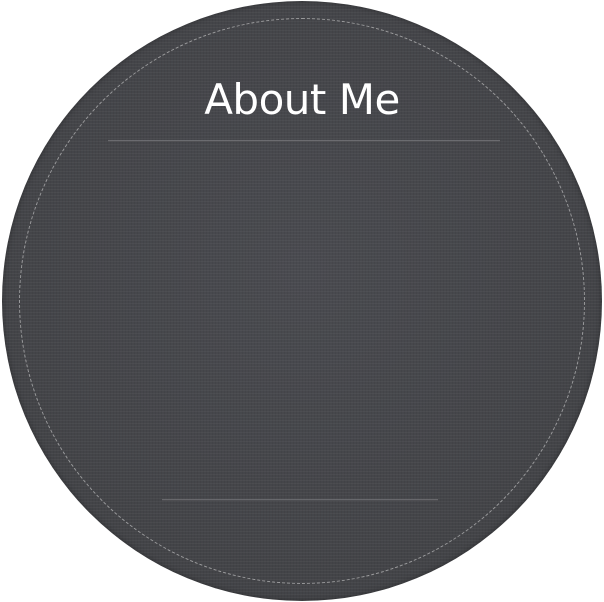  What do you see at coordinates (302, 99) in the screenshot?
I see `page-title: About Me` at bounding box center [302, 99].